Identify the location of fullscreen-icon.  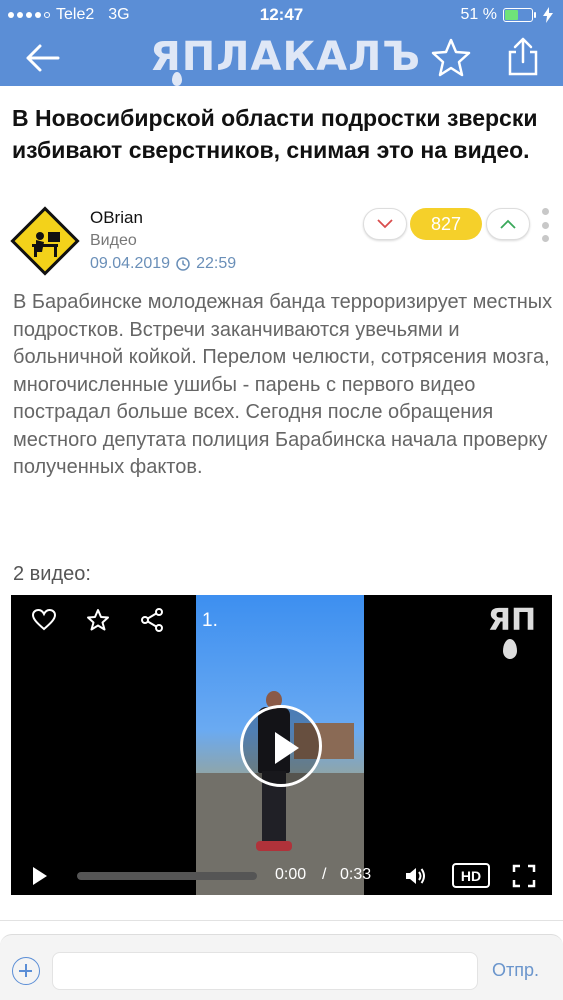
(524, 876).